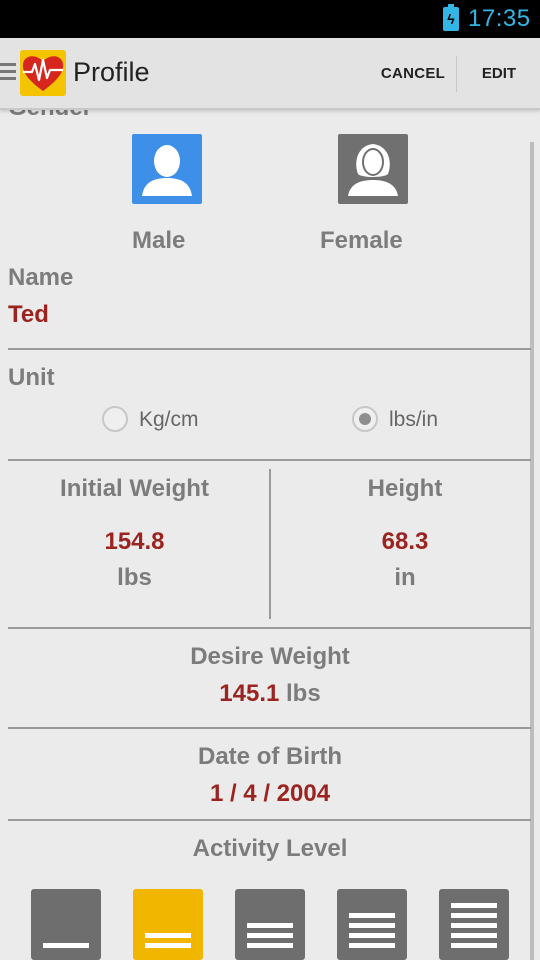  Describe the element at coordinates (456, 74) in the screenshot. I see `action-divider` at that location.